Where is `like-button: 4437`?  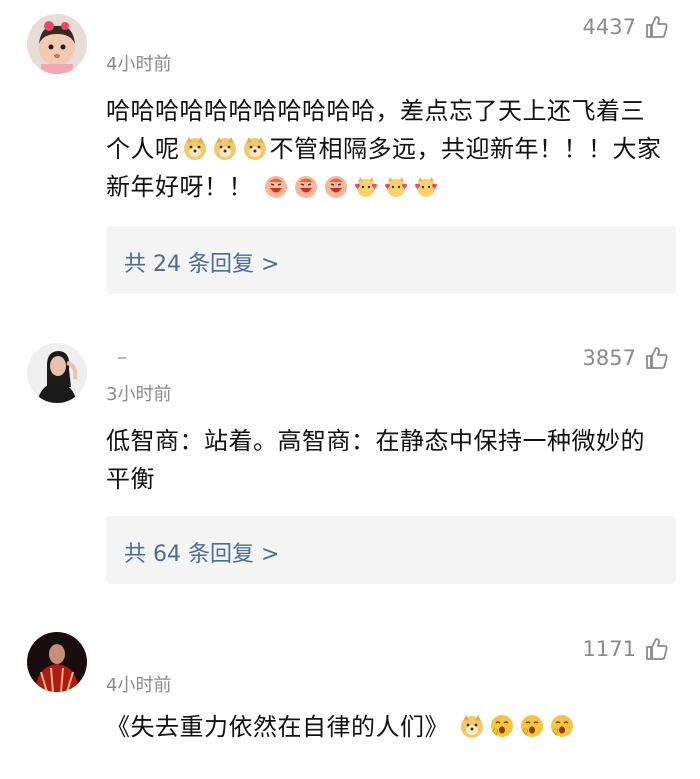
like-button: 4437 is located at coordinates (626, 27).